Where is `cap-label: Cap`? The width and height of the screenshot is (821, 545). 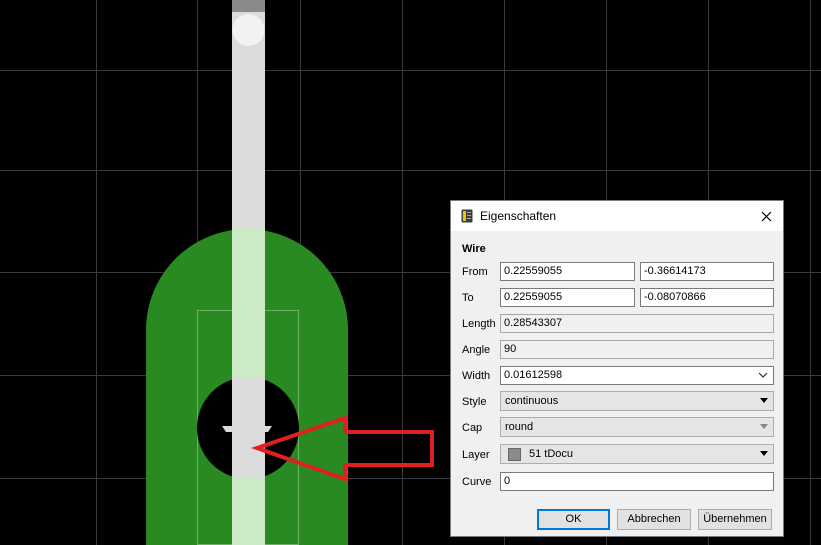 cap-label: Cap is located at coordinates (472, 428).